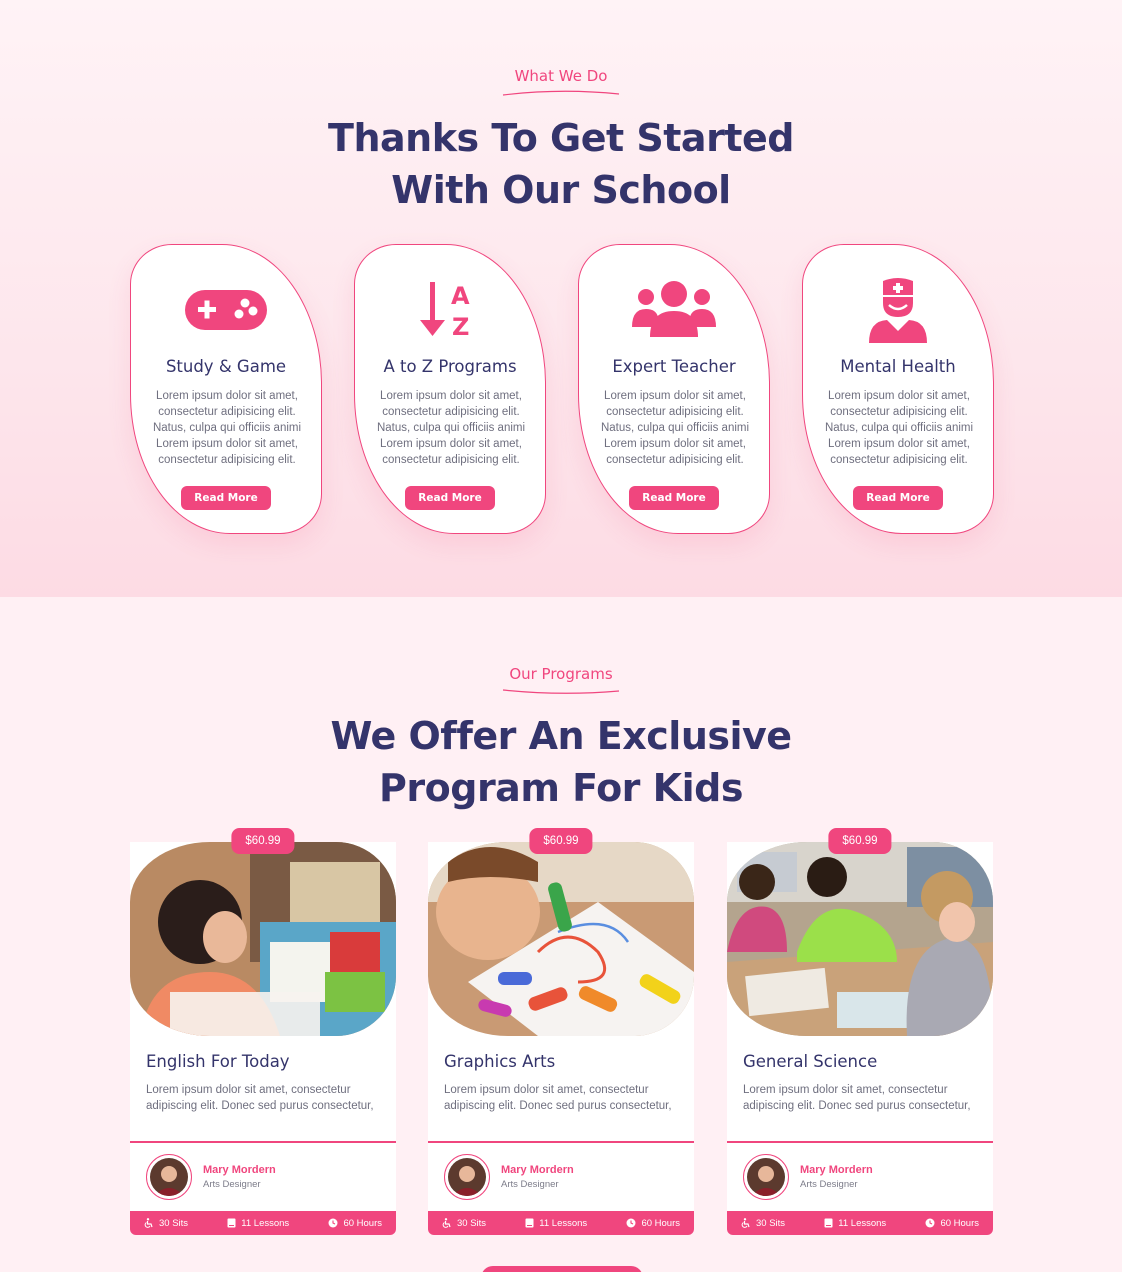 This screenshot has height=1272, width=1122. I want to click on program-title: Graphics Arts, so click(499, 1061).